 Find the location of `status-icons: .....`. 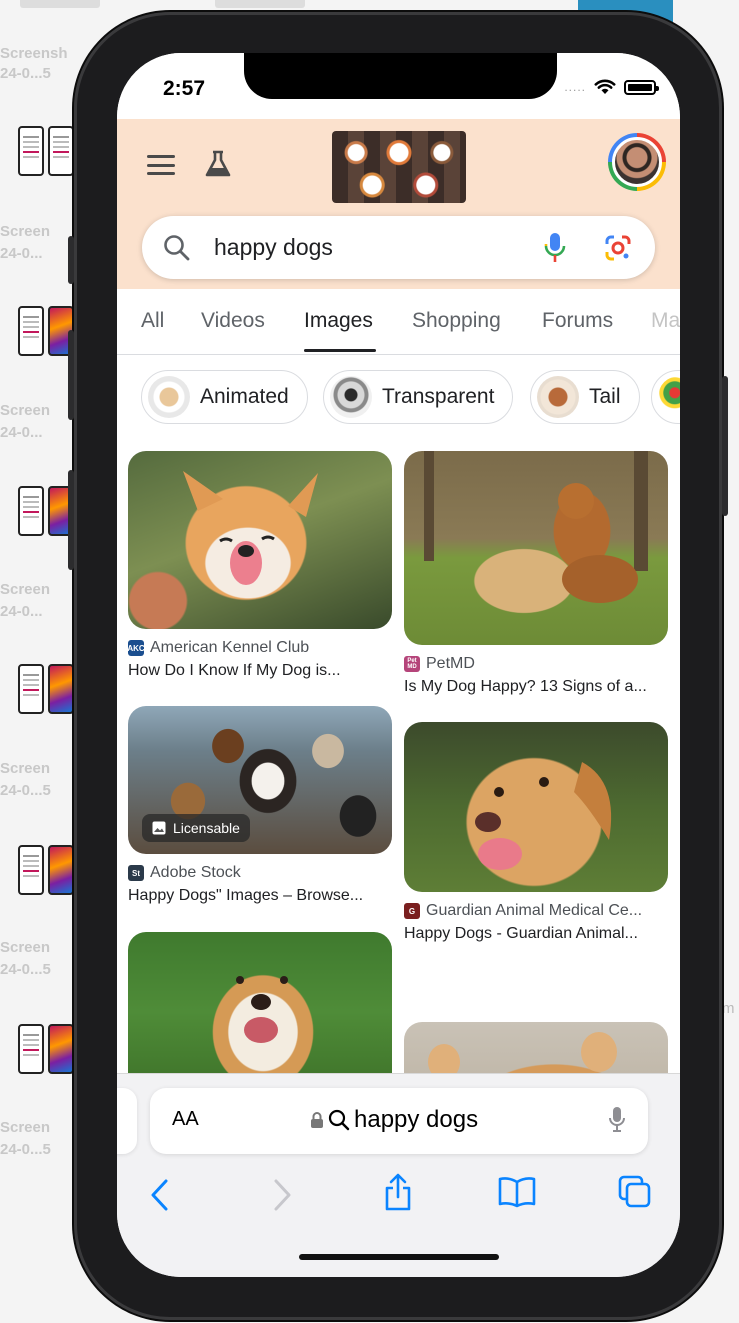

status-icons: ..... is located at coordinates (611, 87).